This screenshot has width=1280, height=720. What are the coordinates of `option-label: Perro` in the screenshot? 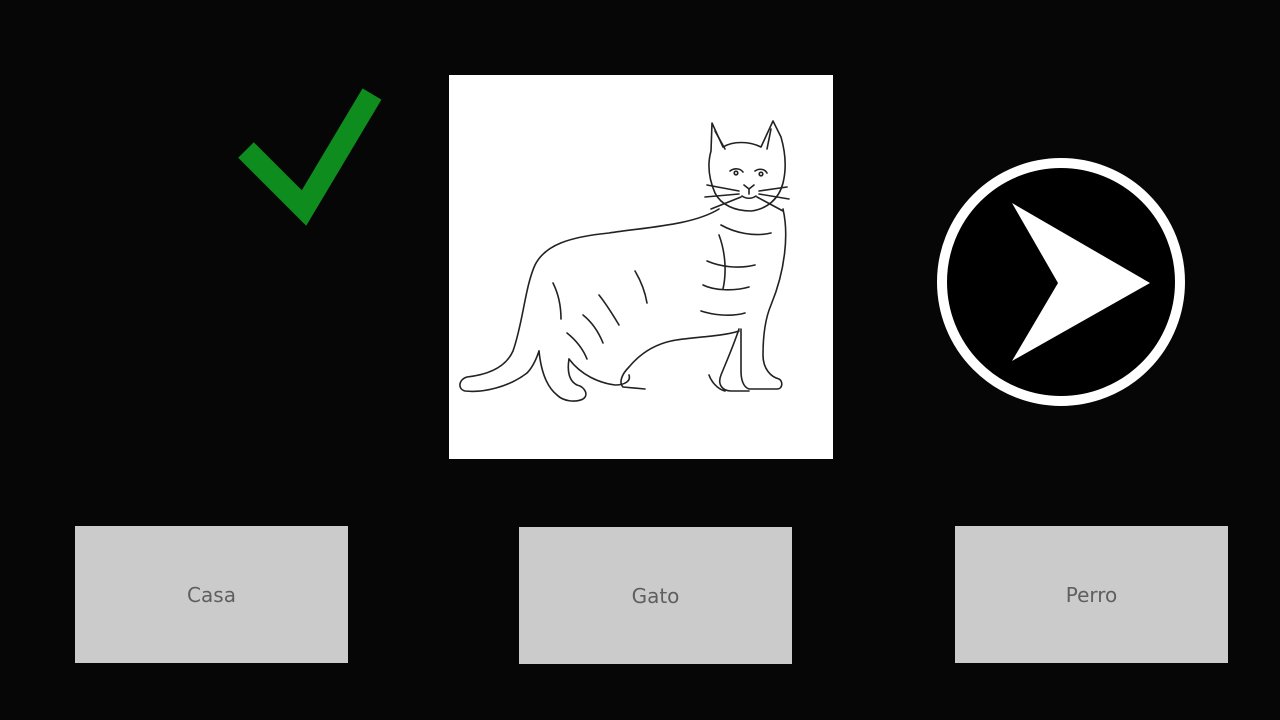 It's located at (1091, 594).